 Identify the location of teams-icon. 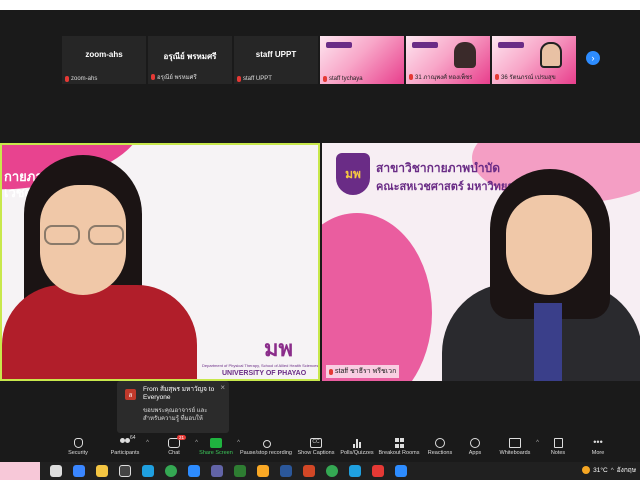
(216, 471).